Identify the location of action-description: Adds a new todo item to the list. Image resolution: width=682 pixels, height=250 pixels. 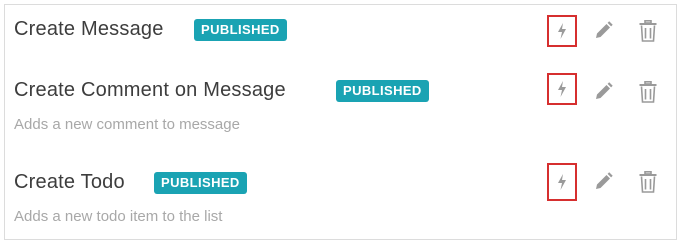
(118, 216).